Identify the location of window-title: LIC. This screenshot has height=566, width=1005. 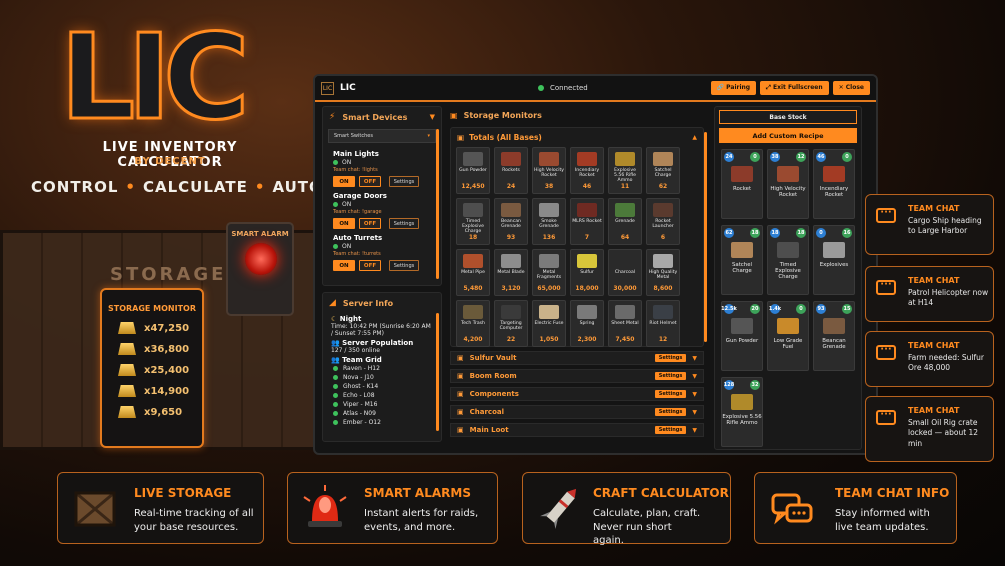
(348, 88).